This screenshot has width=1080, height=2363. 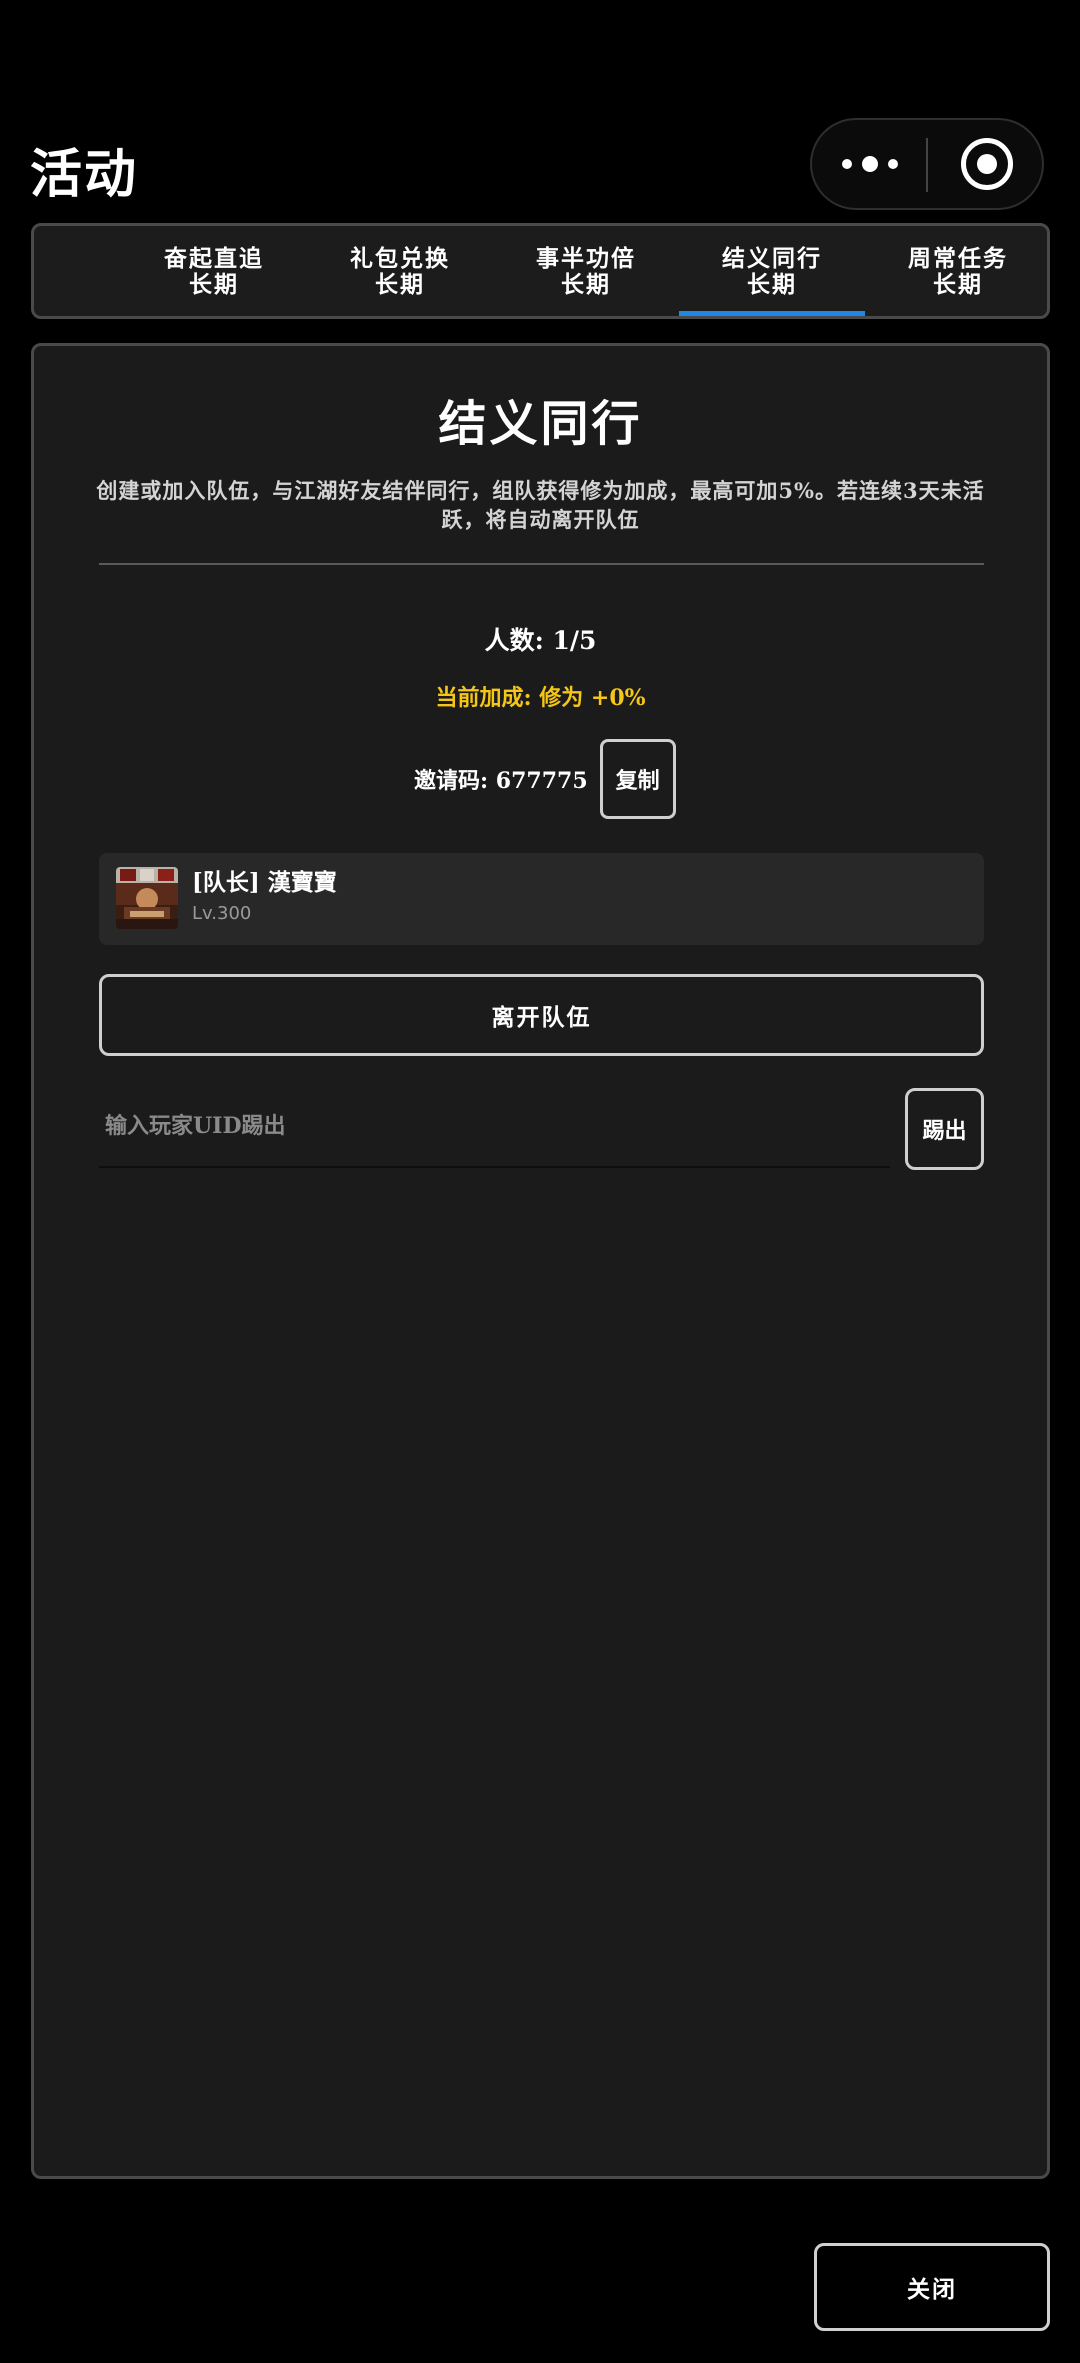 What do you see at coordinates (540, 640) in the screenshot?
I see `member-count: 人数: 1/5` at bounding box center [540, 640].